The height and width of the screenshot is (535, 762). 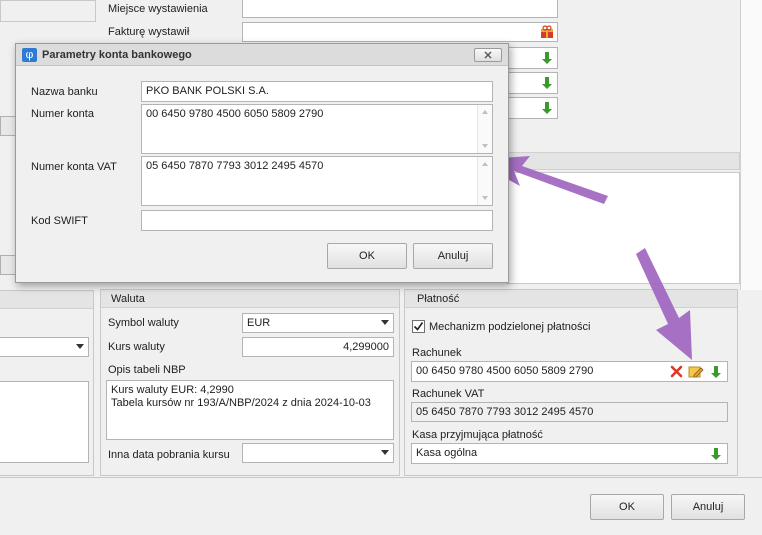 What do you see at coordinates (62, 114) in the screenshot?
I see `account-number-label: Numer konta` at bounding box center [62, 114].